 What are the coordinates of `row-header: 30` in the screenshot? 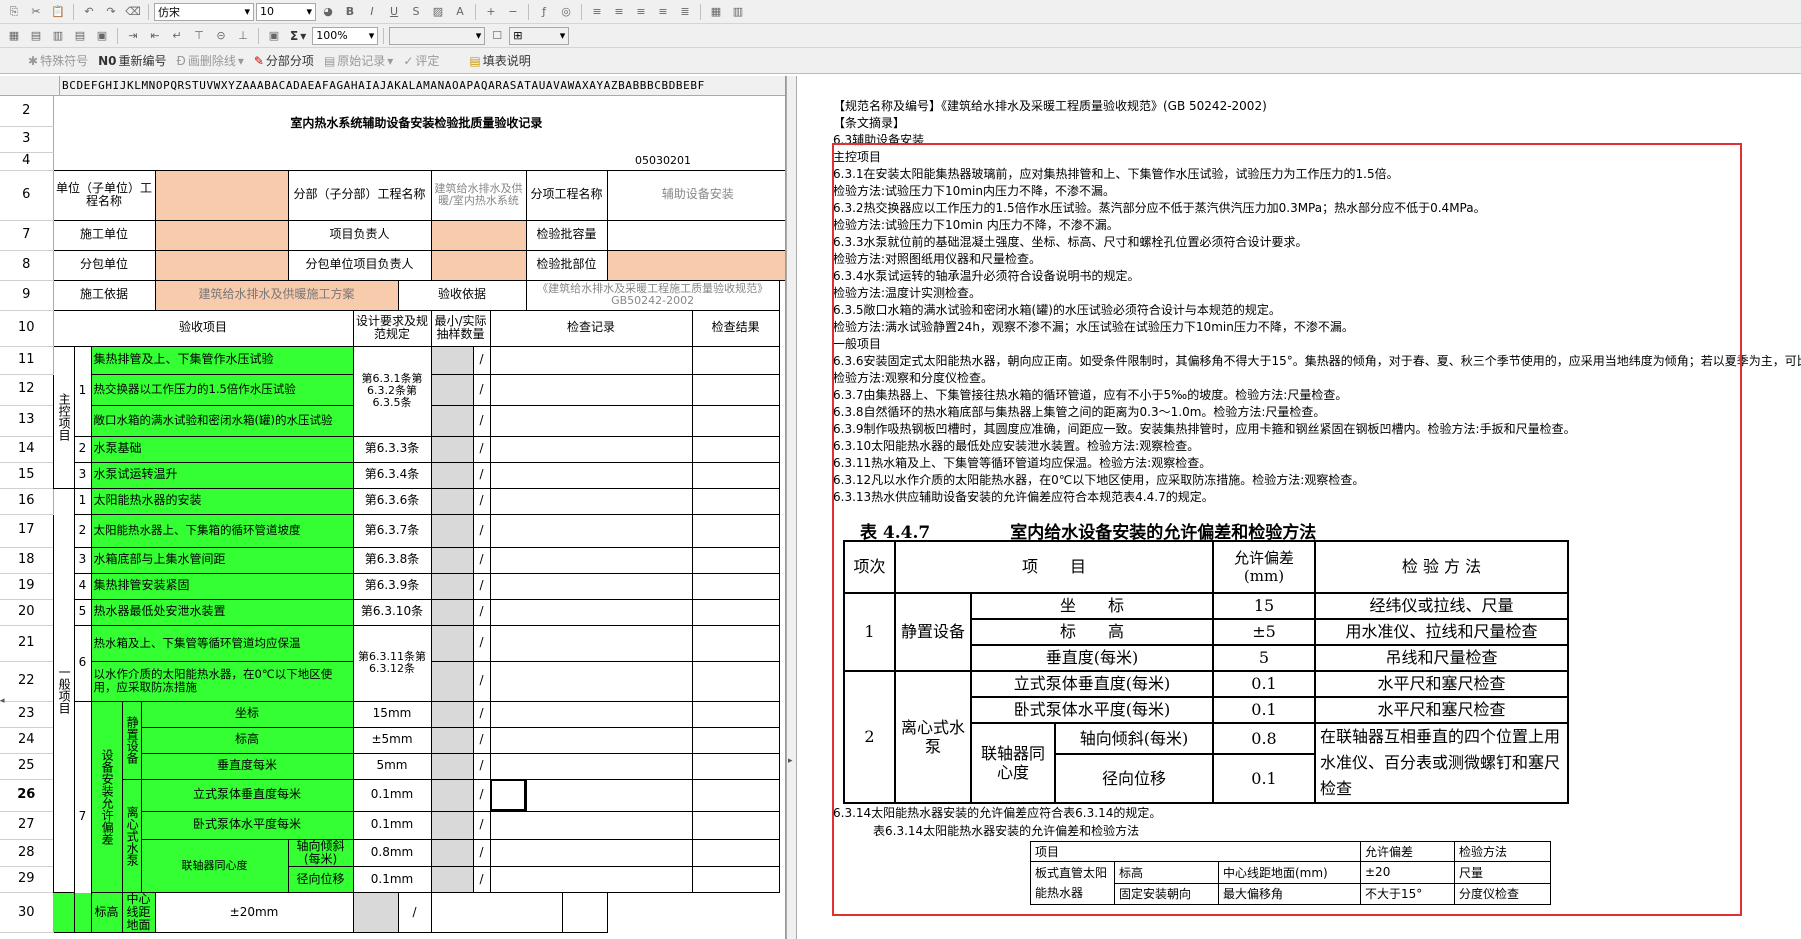 It's located at (27, 913).